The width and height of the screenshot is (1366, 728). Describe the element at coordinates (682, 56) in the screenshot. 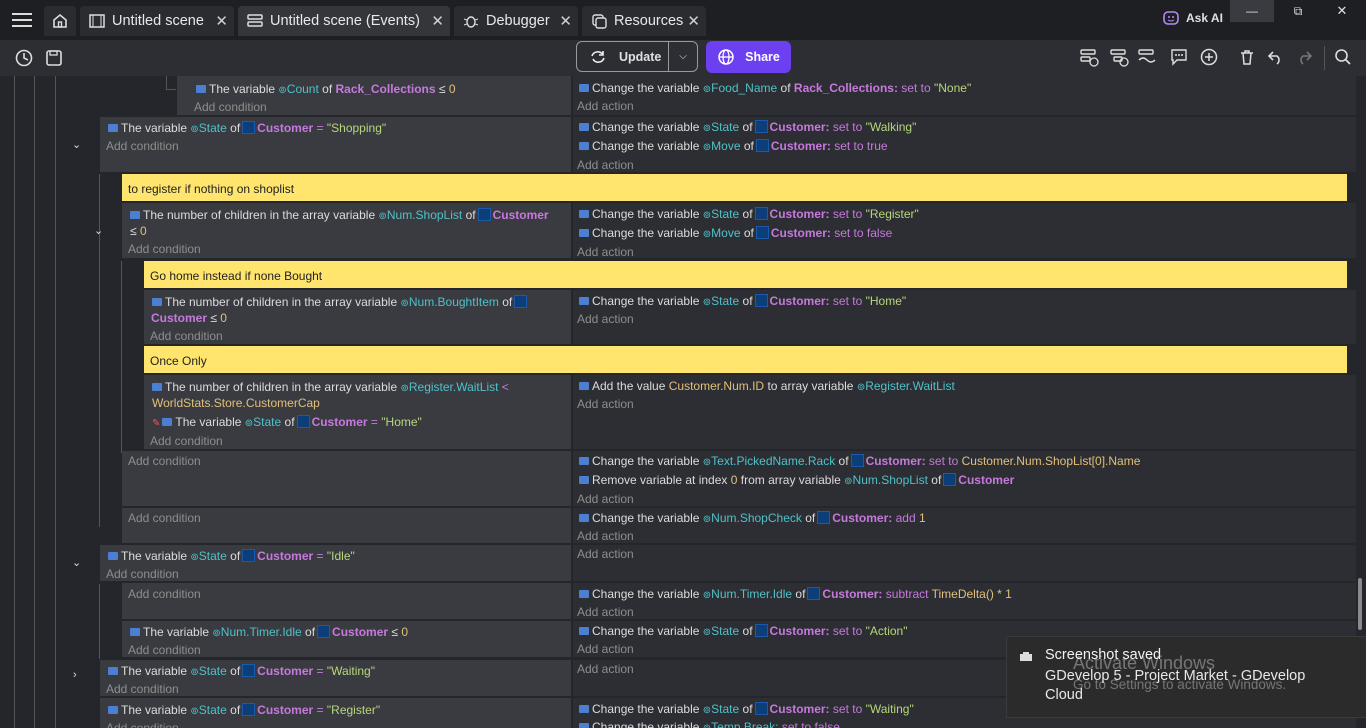

I see `update-dropdown: ⌵` at that location.